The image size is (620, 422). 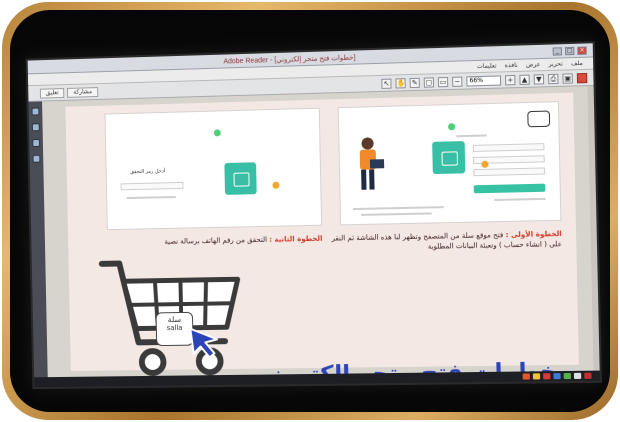 I want to click on salla-signup-screenshot, so click(x=449, y=163).